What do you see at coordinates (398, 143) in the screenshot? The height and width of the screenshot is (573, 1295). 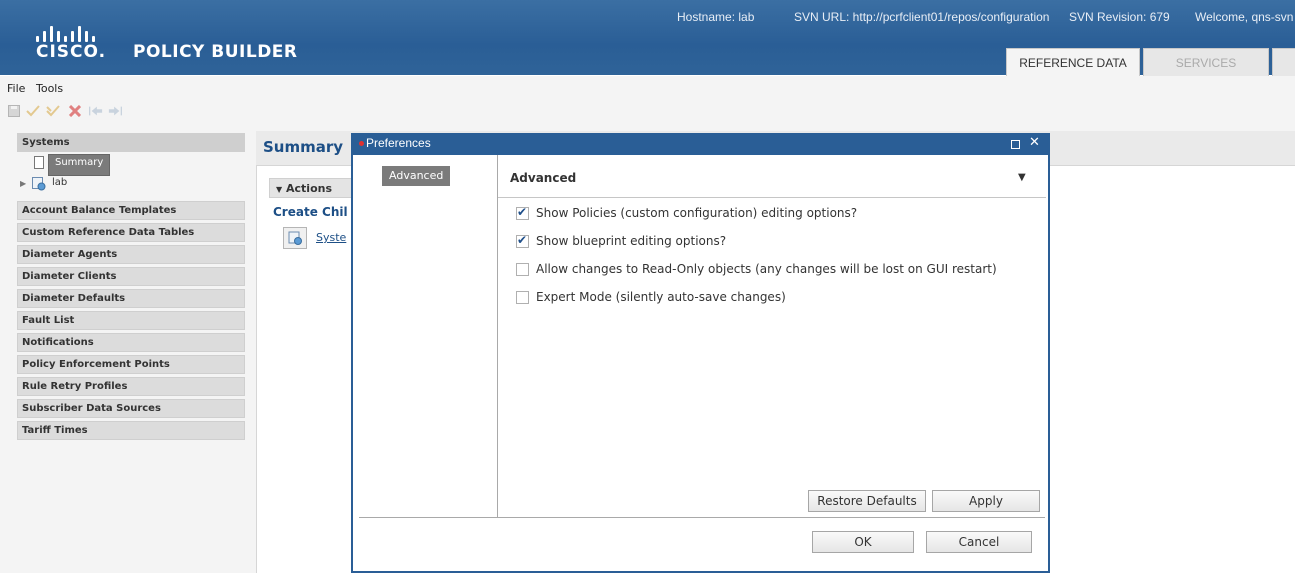 I see `dialog-title: Preferences` at bounding box center [398, 143].